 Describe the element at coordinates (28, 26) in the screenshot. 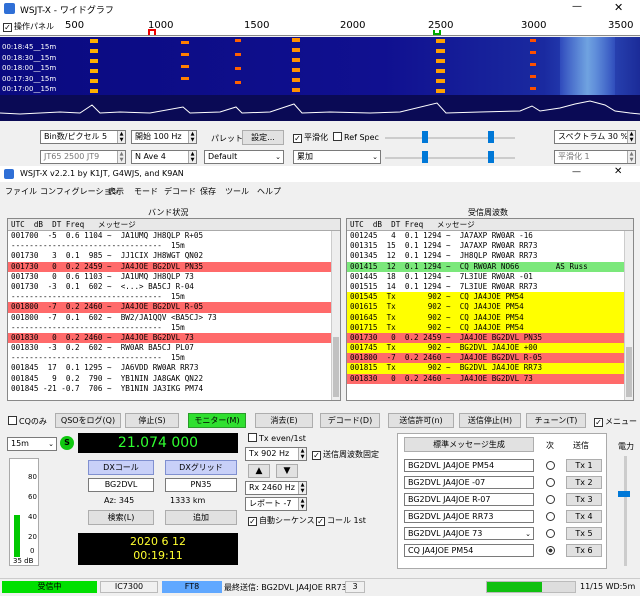

I see `controls-checkbox: ✓ 操作パネル` at that location.